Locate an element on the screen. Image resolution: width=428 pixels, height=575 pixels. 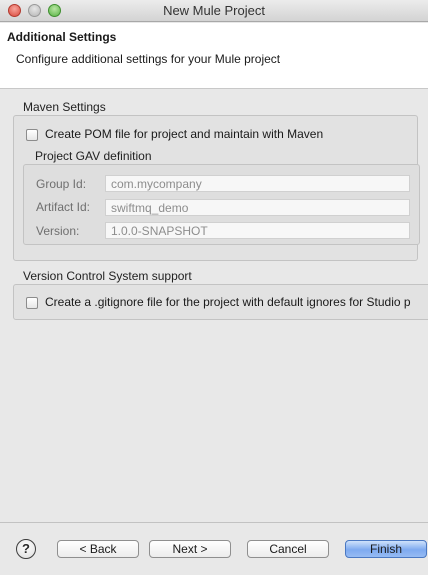
window-titlebar: New Mule Project is located at coordinates (214, 11).